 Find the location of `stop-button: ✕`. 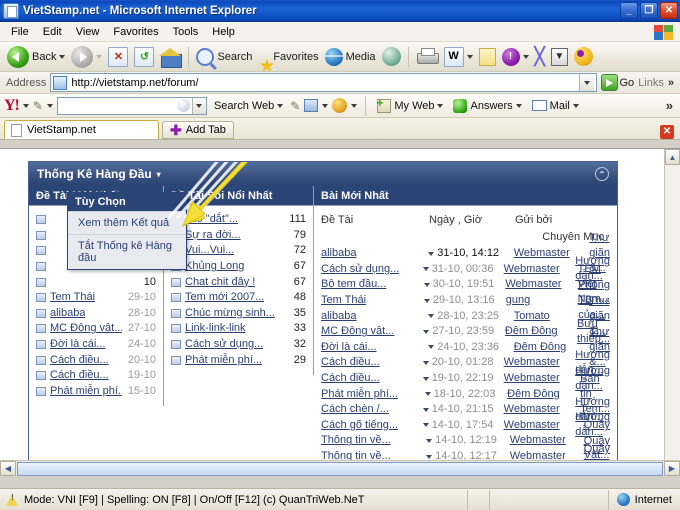

stop-button: ✕ is located at coordinates (118, 57).